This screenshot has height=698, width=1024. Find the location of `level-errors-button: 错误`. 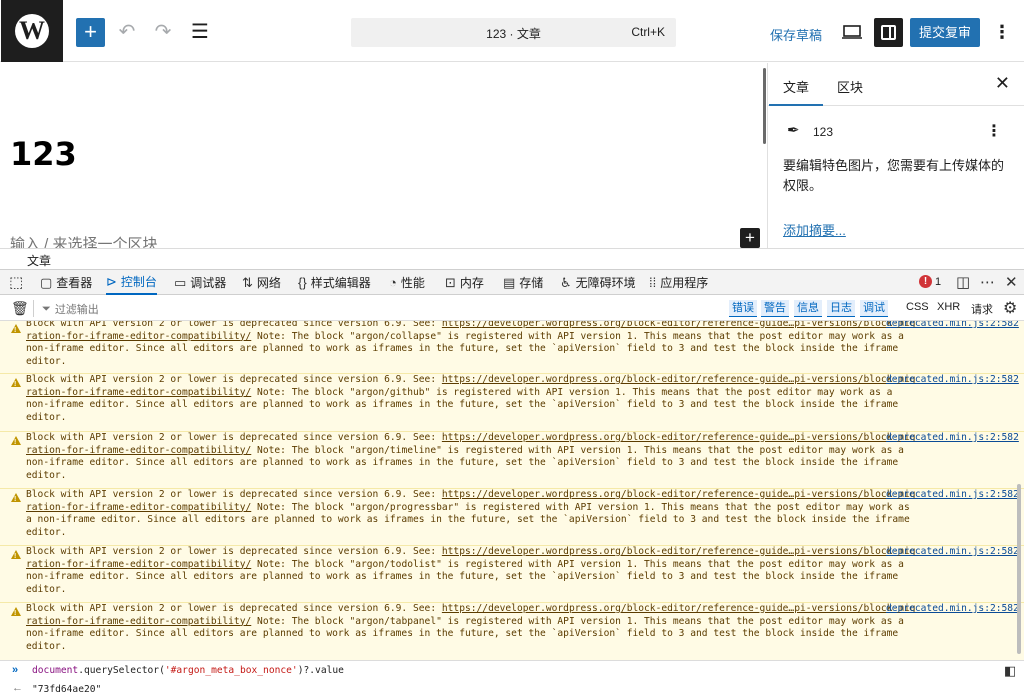

level-errors-button: 错误 is located at coordinates (743, 308).